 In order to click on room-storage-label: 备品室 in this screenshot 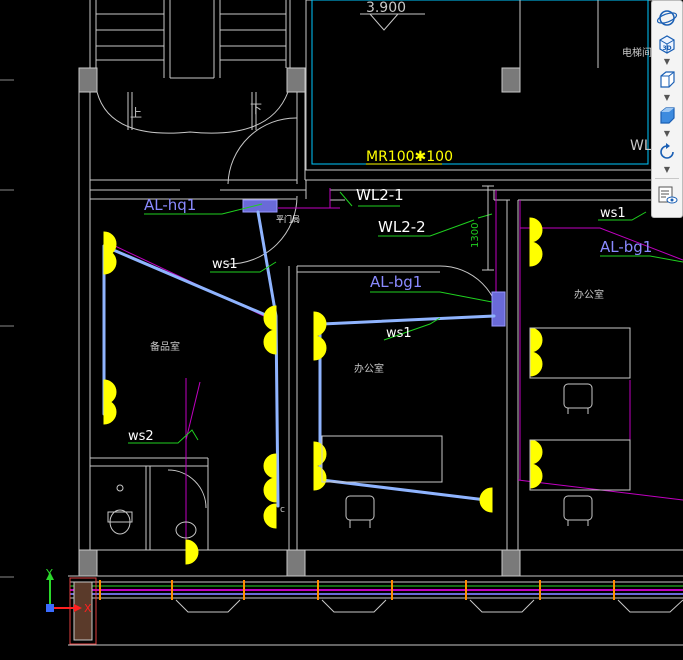, I will do `click(165, 346)`.